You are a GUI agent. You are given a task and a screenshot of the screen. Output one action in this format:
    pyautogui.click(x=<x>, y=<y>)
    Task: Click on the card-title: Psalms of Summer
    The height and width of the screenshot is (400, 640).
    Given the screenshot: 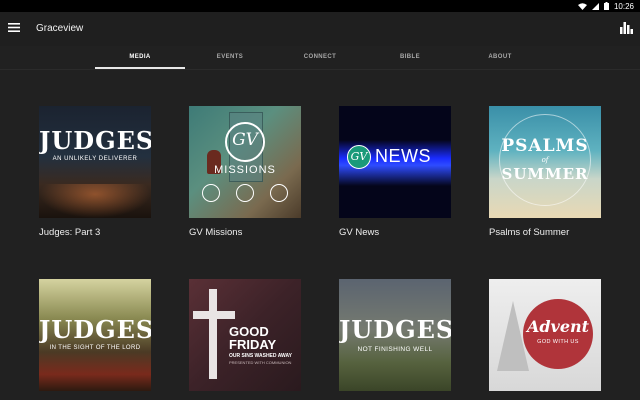 What is the action you would take?
    pyautogui.click(x=529, y=232)
    